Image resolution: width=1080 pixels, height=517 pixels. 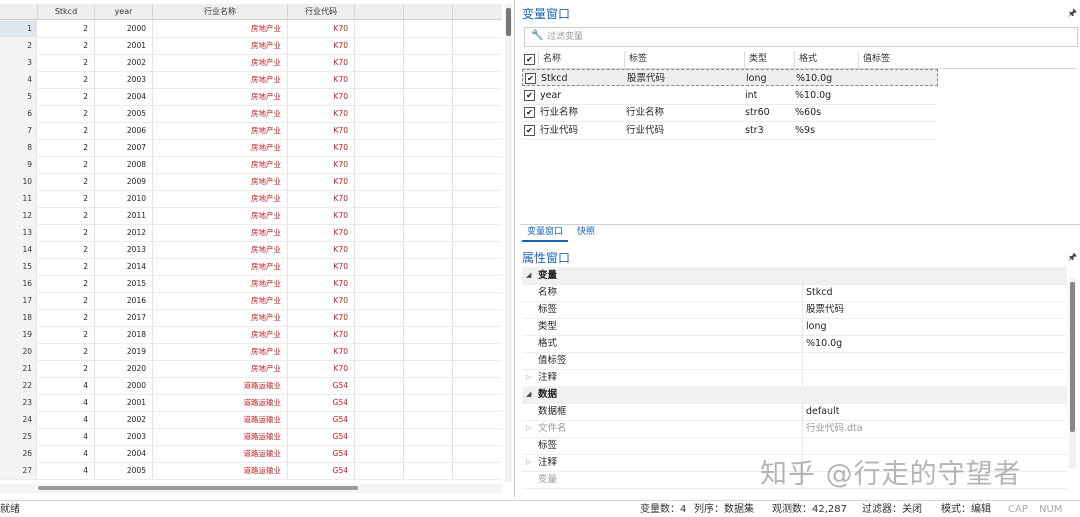 I want to click on cell-stkcd: 4, so click(x=66, y=419).